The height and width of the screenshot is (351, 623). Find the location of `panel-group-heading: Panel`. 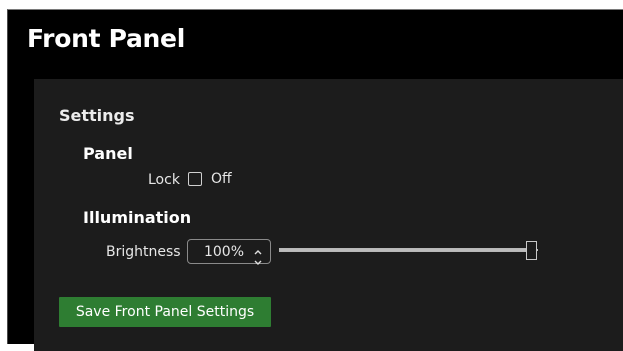

panel-group-heading: Panel is located at coordinates (108, 153).